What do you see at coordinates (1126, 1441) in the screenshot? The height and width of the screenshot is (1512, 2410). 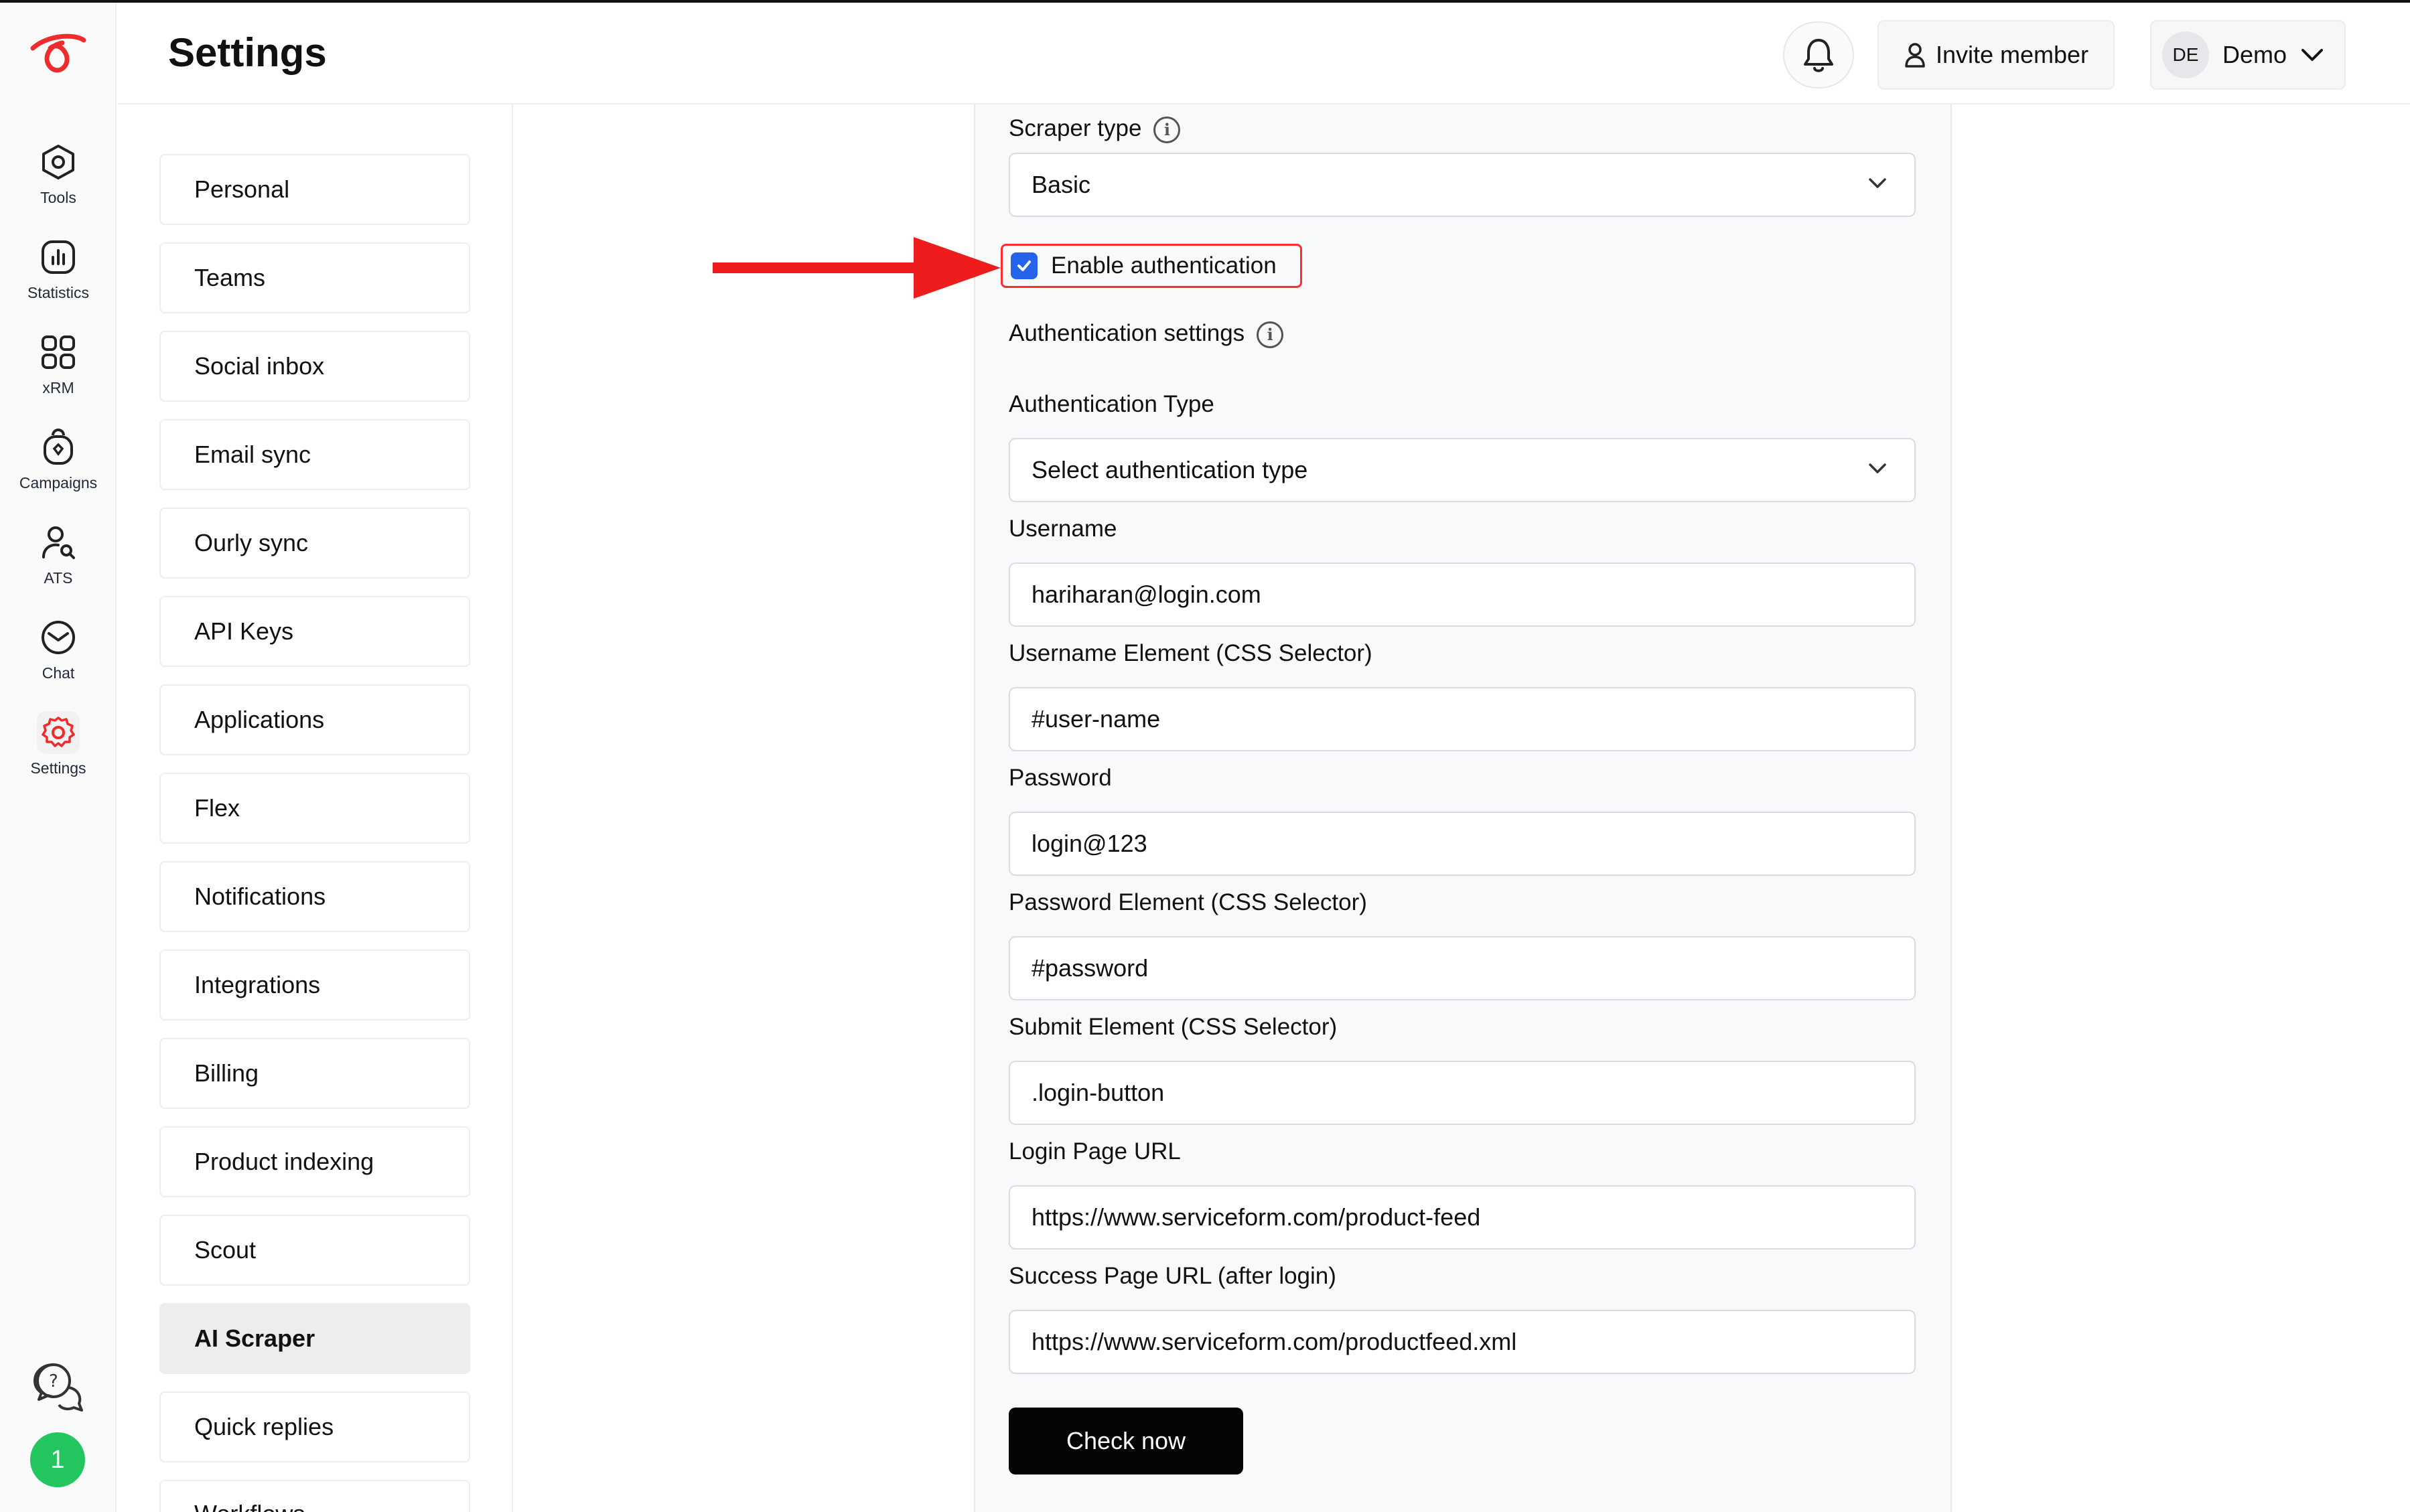 I see `check-now-button: Check now` at bounding box center [1126, 1441].